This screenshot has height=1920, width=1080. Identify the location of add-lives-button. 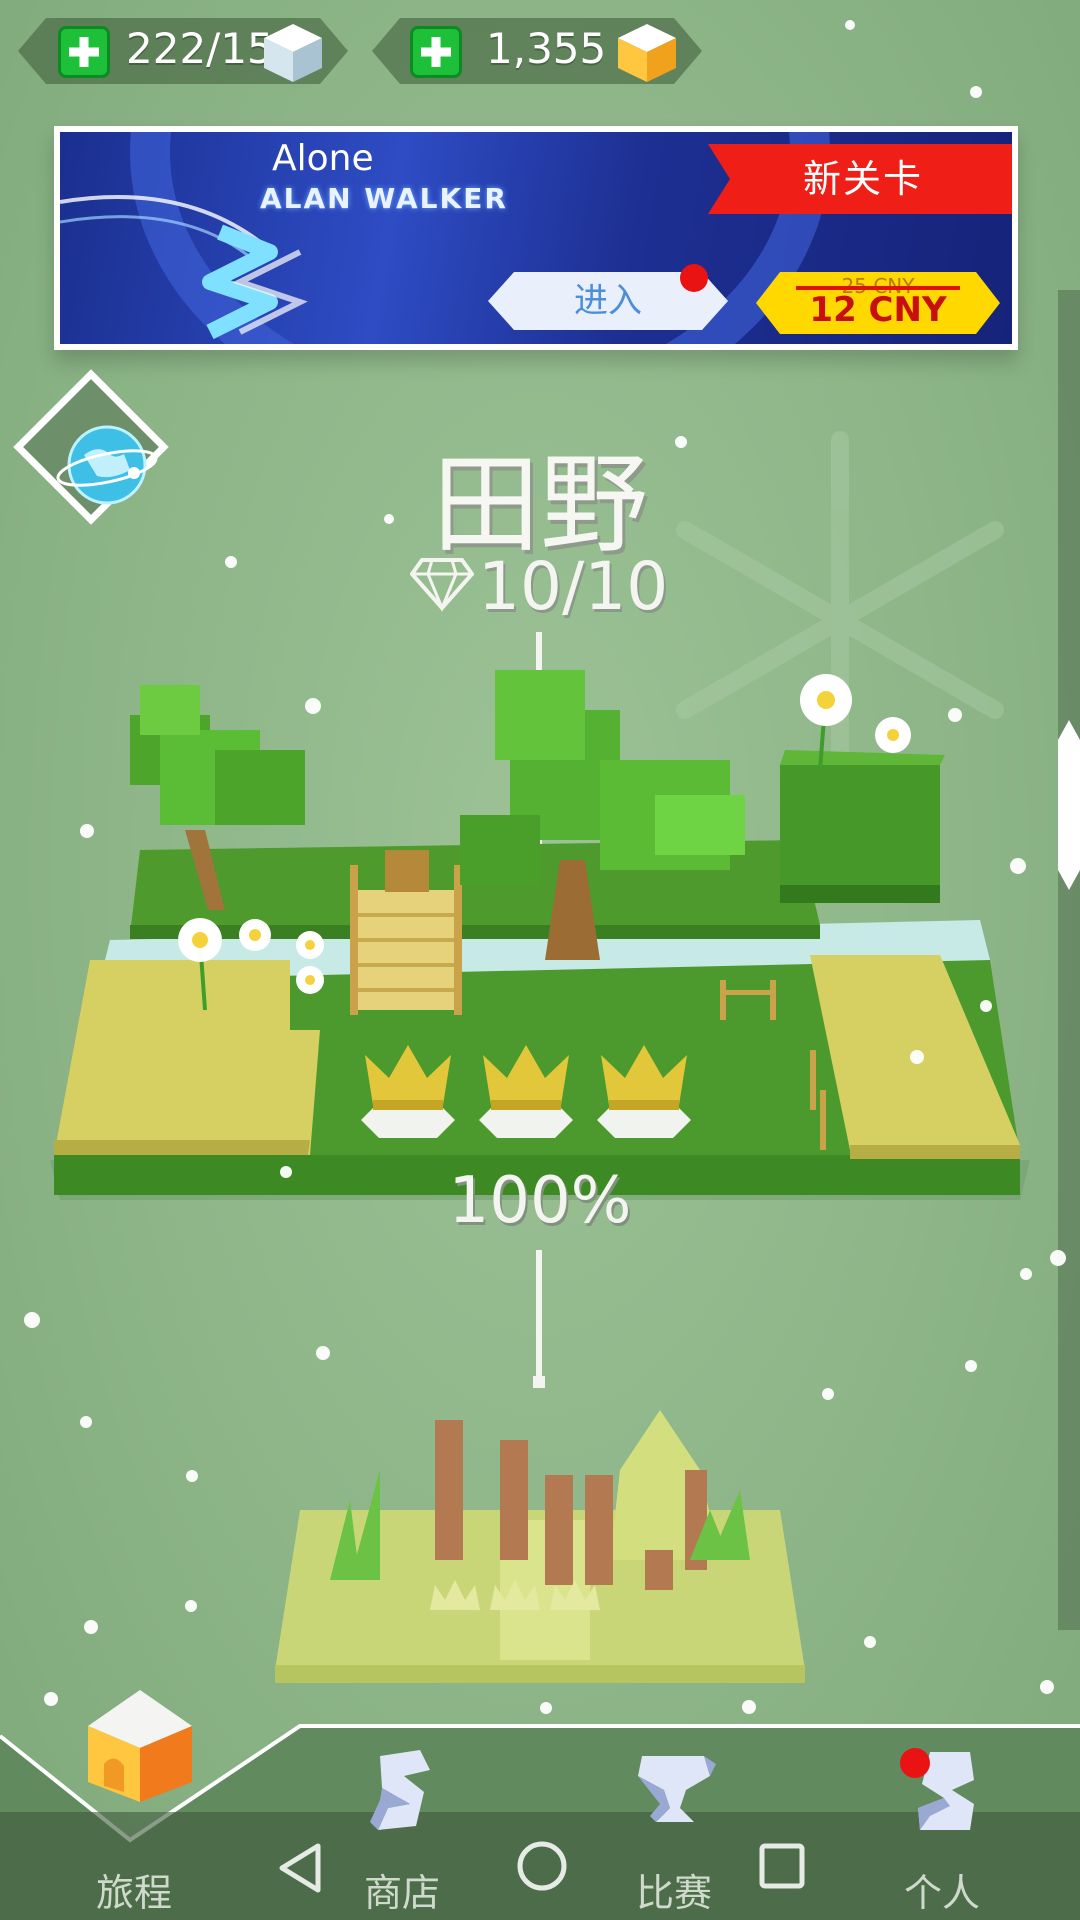
(84, 52).